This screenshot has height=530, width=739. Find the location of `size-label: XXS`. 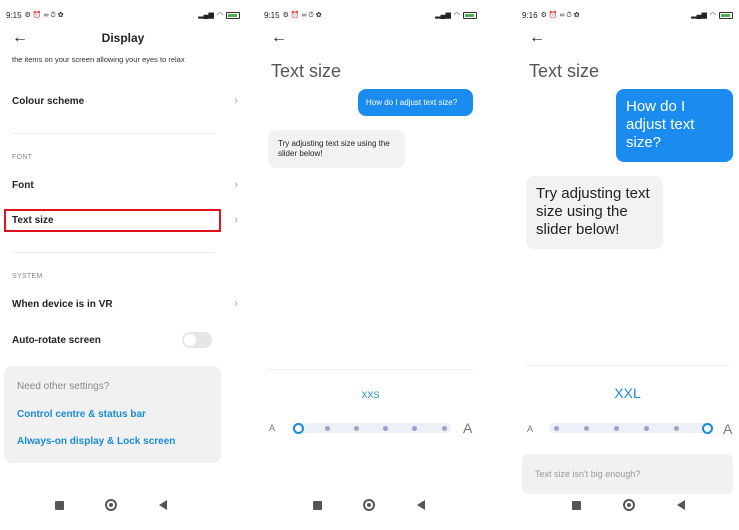

size-label: XXS is located at coordinates (370, 395).